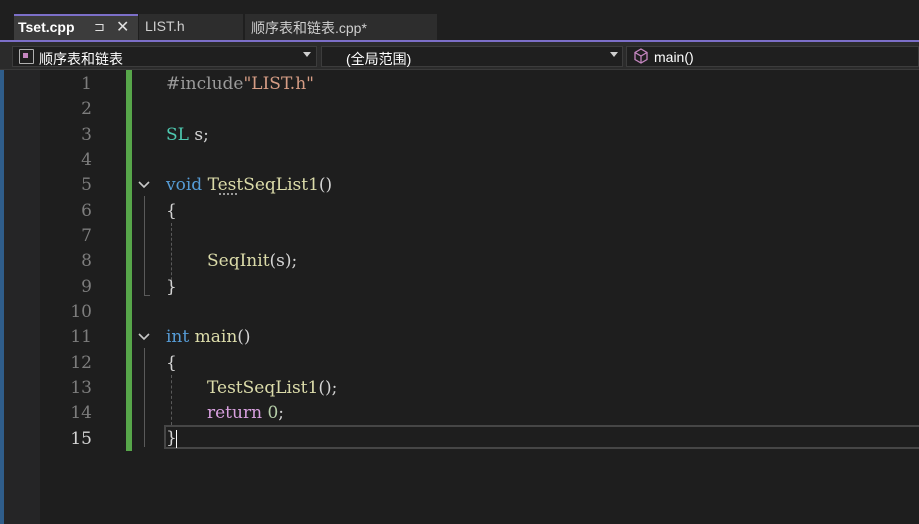 This screenshot has height=524, width=919. I want to click on intellisense-hint-underline, so click(228, 193).